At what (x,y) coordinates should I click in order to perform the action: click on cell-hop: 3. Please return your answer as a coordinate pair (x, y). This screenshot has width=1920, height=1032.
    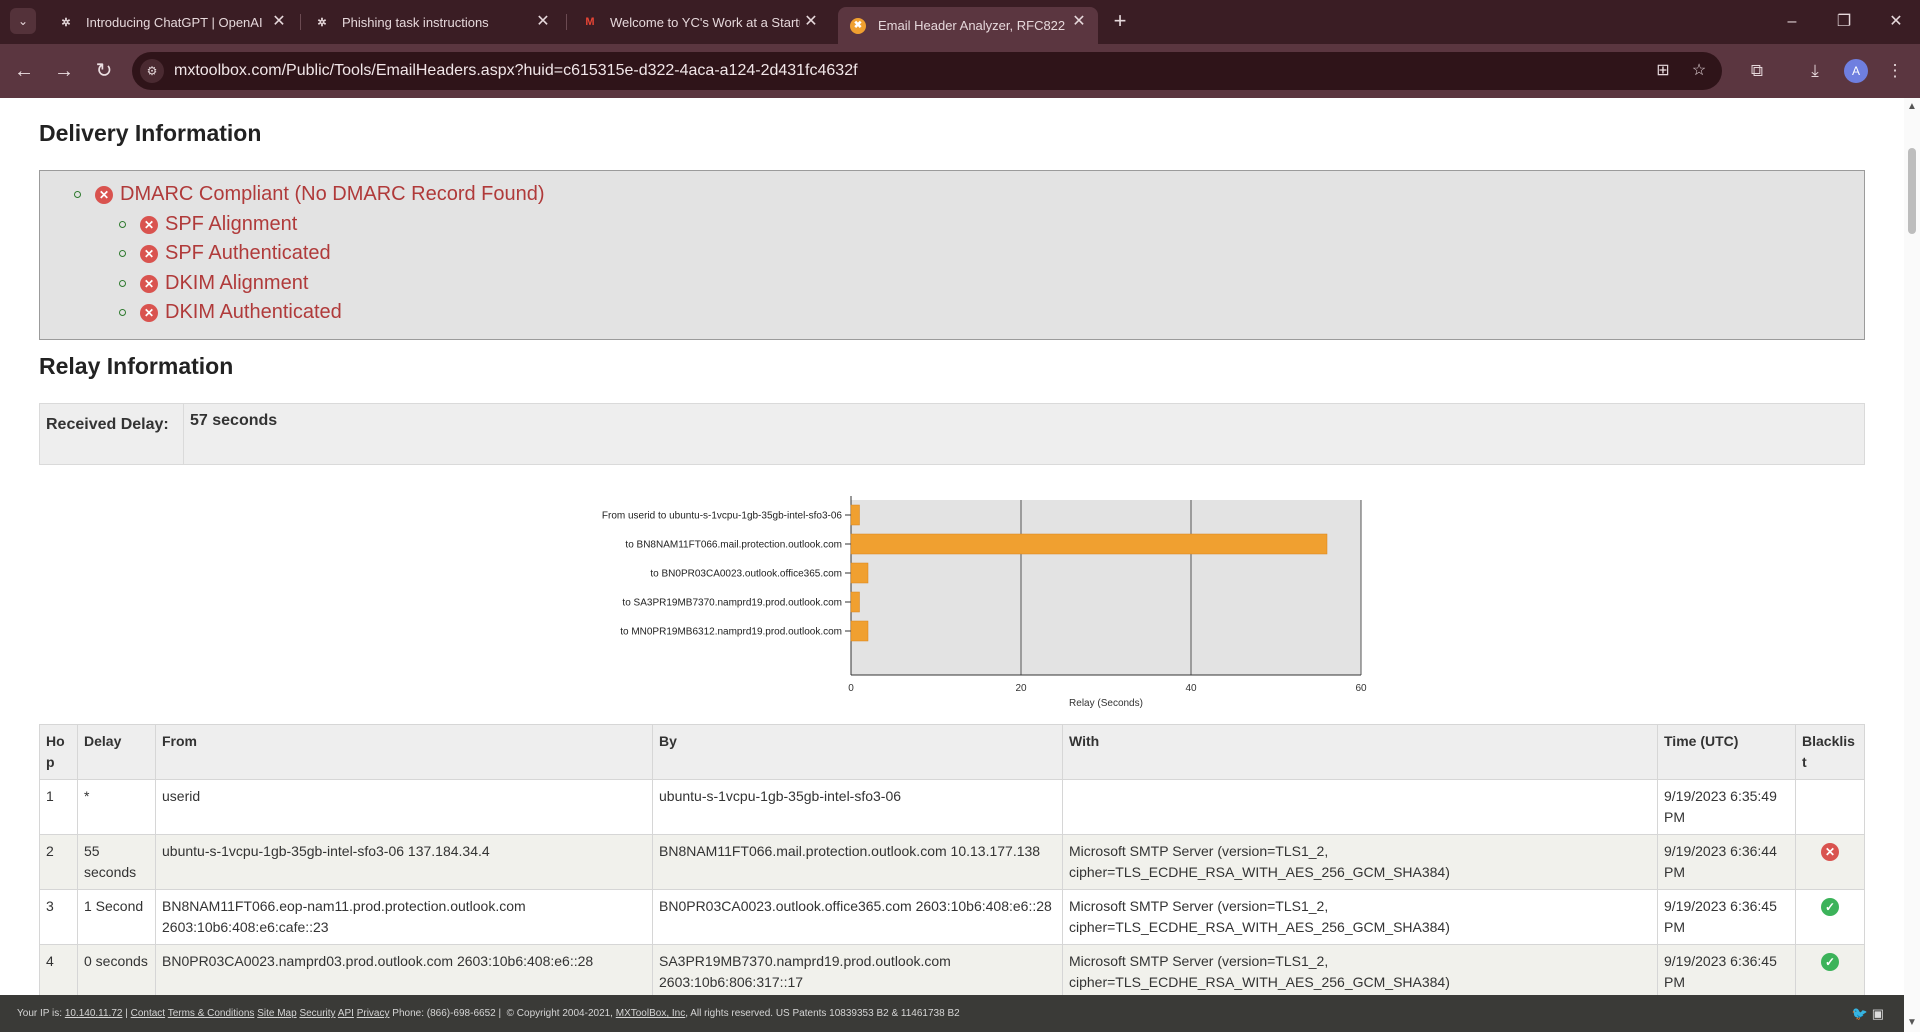
    Looking at the image, I should click on (58, 917).